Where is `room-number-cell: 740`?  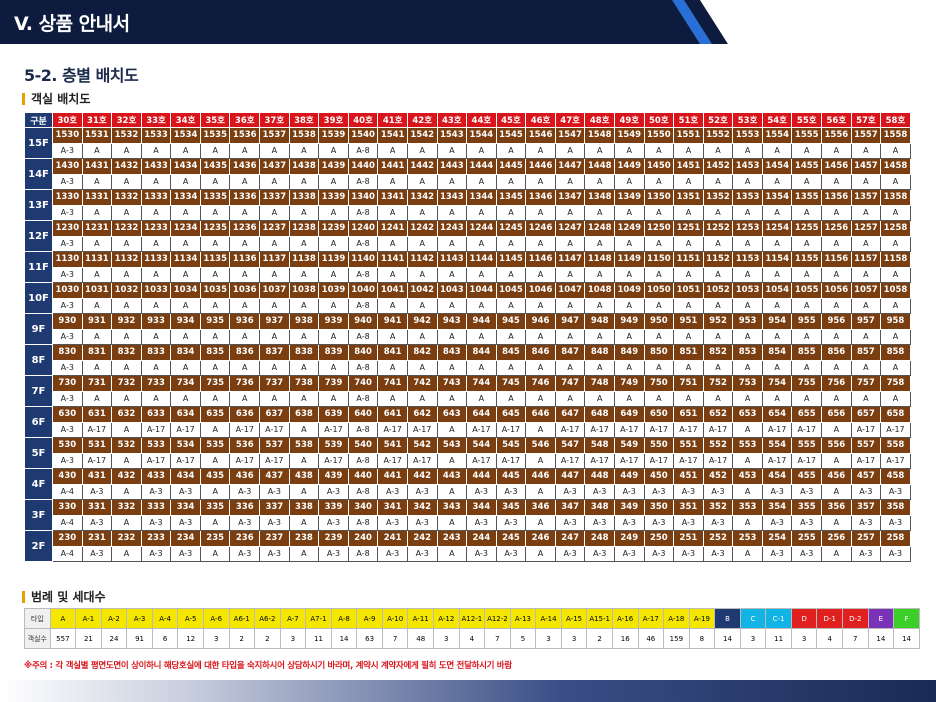 room-number-cell: 740 is located at coordinates (363, 383).